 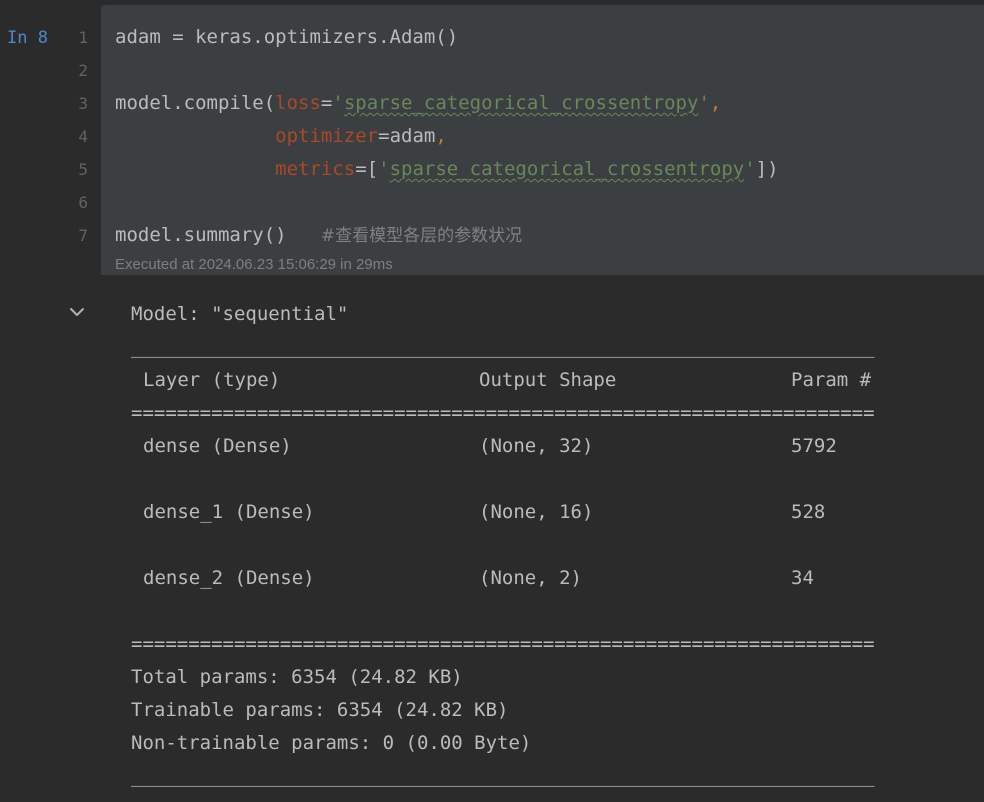 What do you see at coordinates (298, 103) in the screenshot?
I see `keyword-argument: loss` at bounding box center [298, 103].